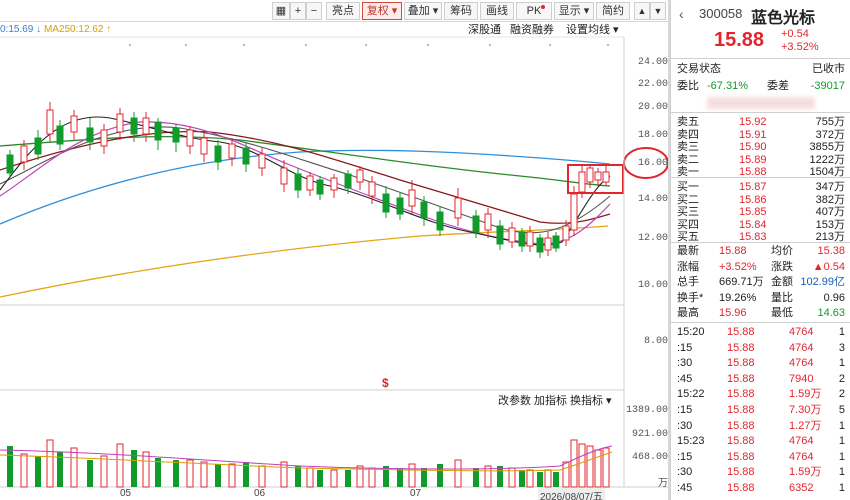 The width and height of the screenshot is (850, 500). Describe the element at coordinates (652, 135) in the screenshot. I see `y-tick-18: 18.00` at that location.